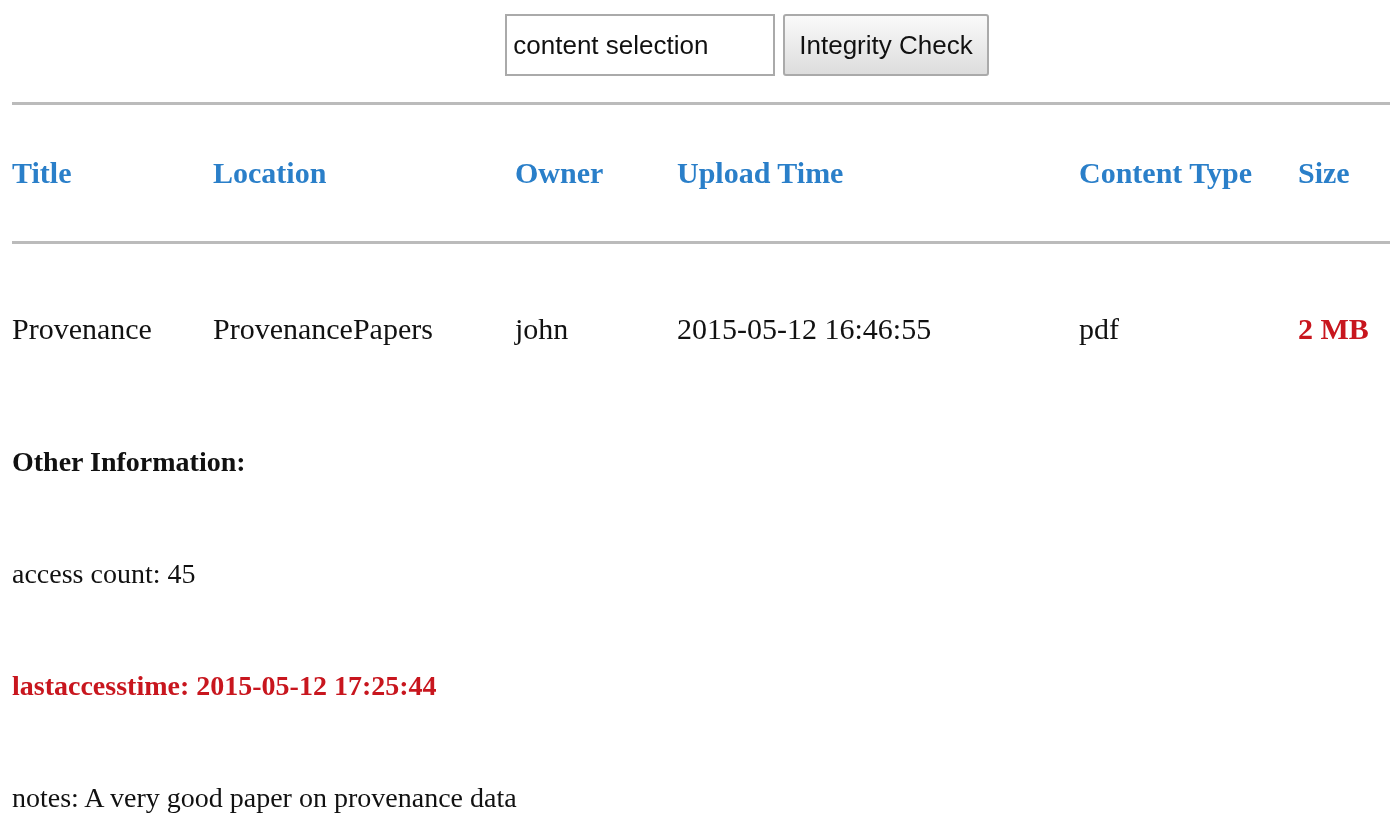  What do you see at coordinates (270, 173) in the screenshot?
I see `column-header: Location` at bounding box center [270, 173].